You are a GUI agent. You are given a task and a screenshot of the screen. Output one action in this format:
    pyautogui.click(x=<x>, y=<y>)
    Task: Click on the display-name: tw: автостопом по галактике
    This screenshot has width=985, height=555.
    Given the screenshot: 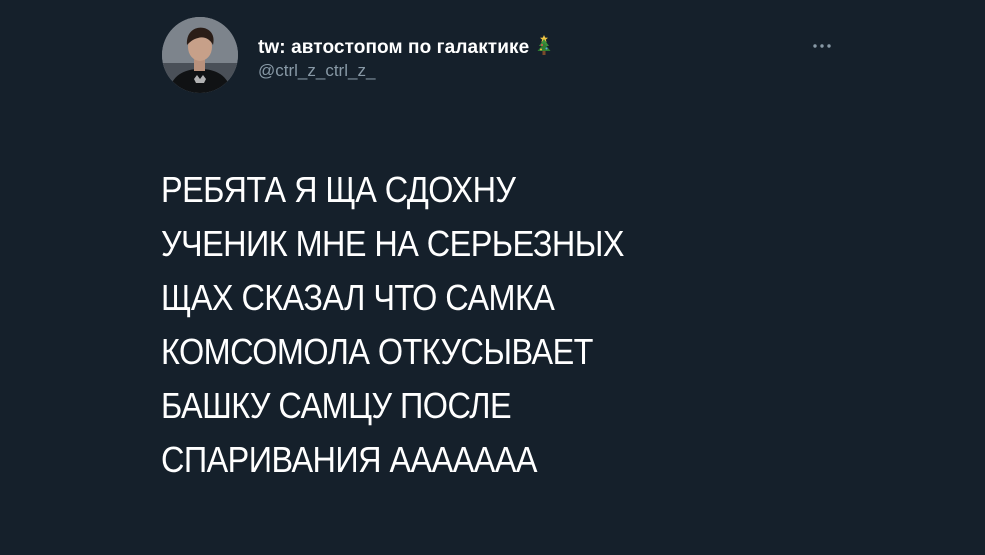 What is the action you would take?
    pyautogui.click(x=405, y=47)
    